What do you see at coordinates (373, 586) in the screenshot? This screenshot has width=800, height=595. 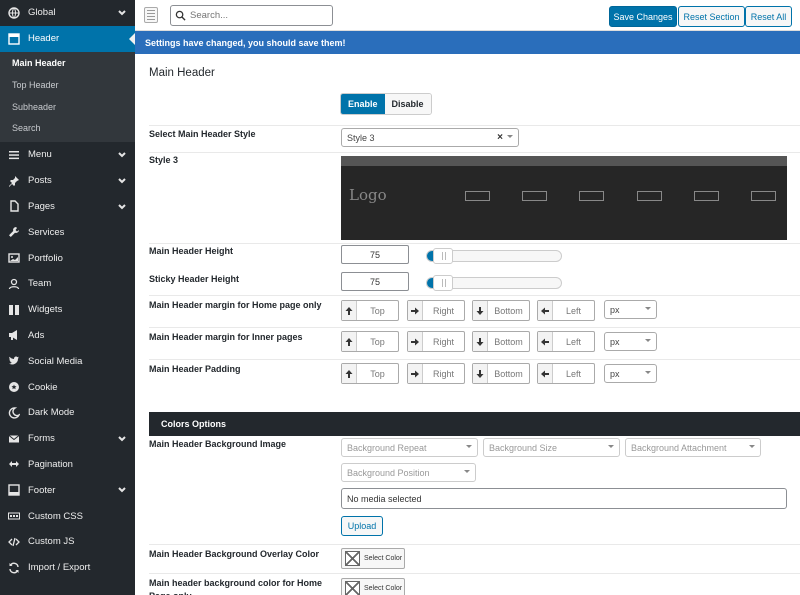 I see `home-bg-color-picker: Select Color` at bounding box center [373, 586].